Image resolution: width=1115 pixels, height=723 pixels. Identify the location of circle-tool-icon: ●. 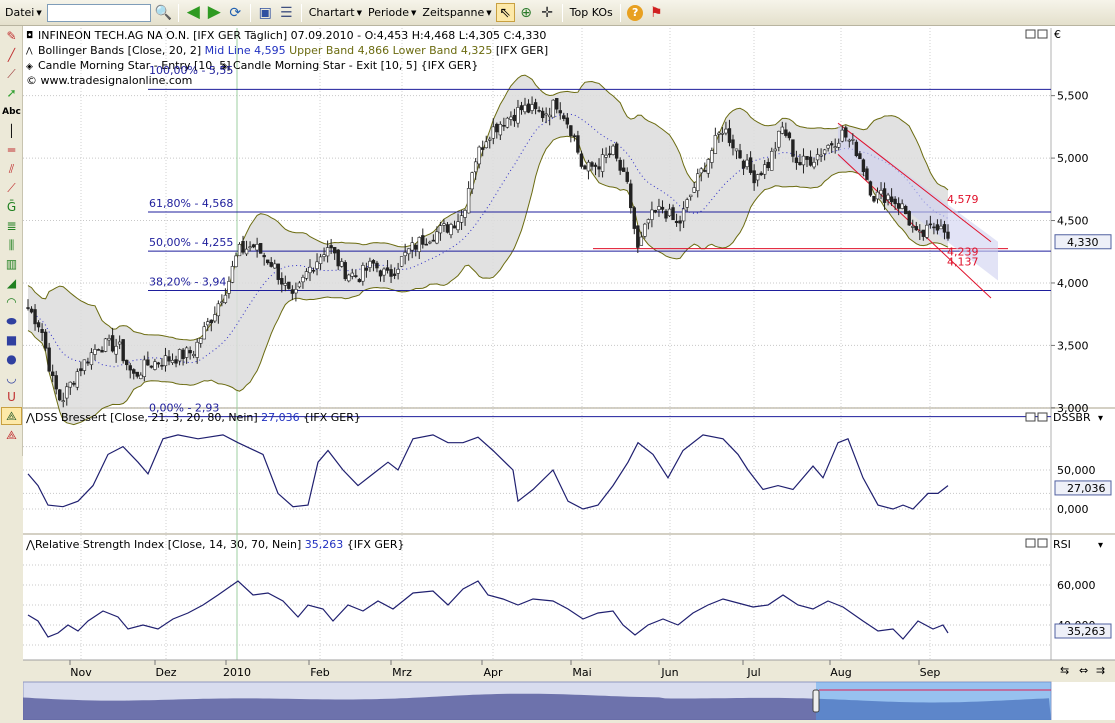
(11, 359).